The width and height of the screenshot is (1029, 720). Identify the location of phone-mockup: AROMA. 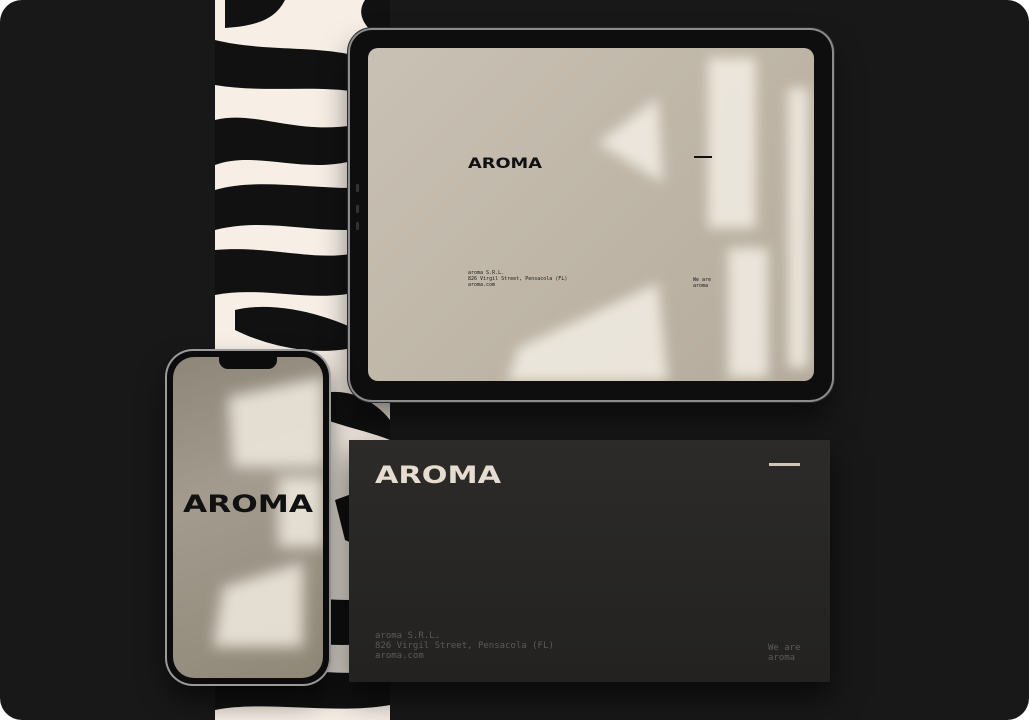
(248, 517).